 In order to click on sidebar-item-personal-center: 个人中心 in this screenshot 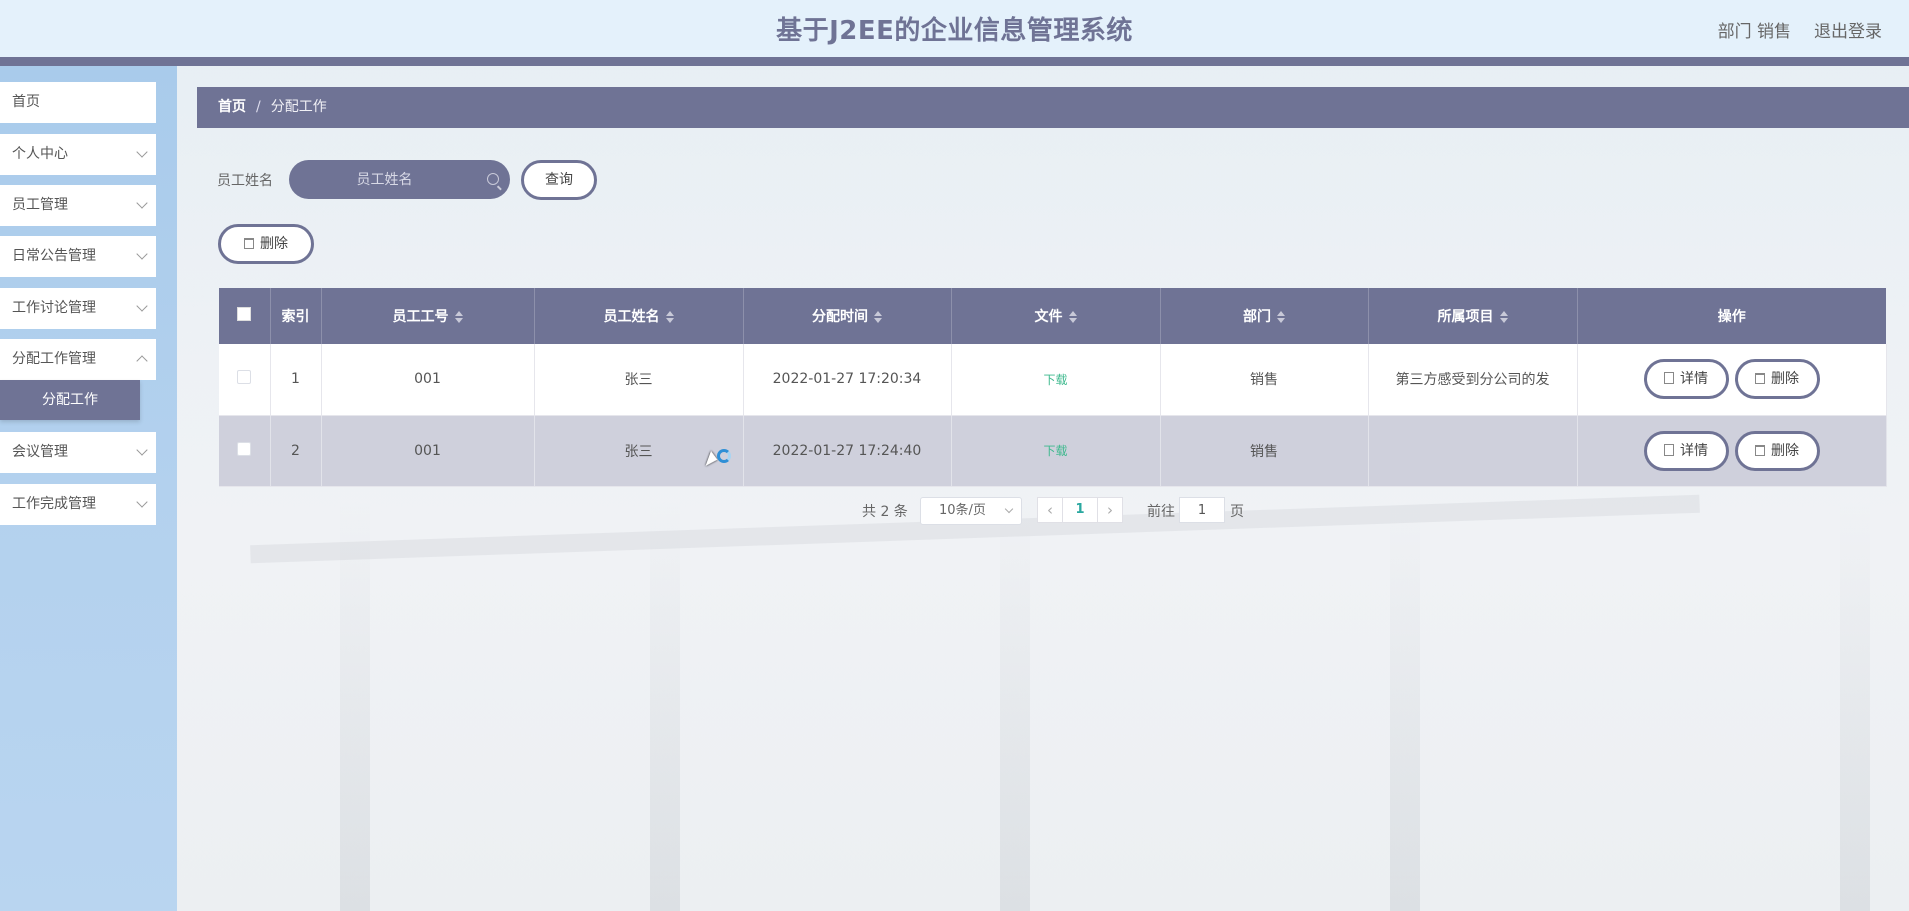, I will do `click(78, 154)`.